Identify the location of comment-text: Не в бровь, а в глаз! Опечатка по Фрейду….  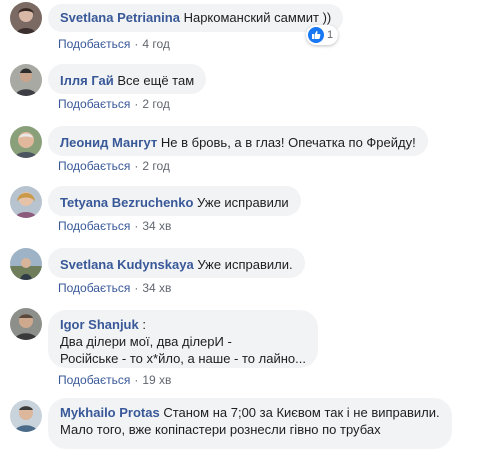
(288, 142).